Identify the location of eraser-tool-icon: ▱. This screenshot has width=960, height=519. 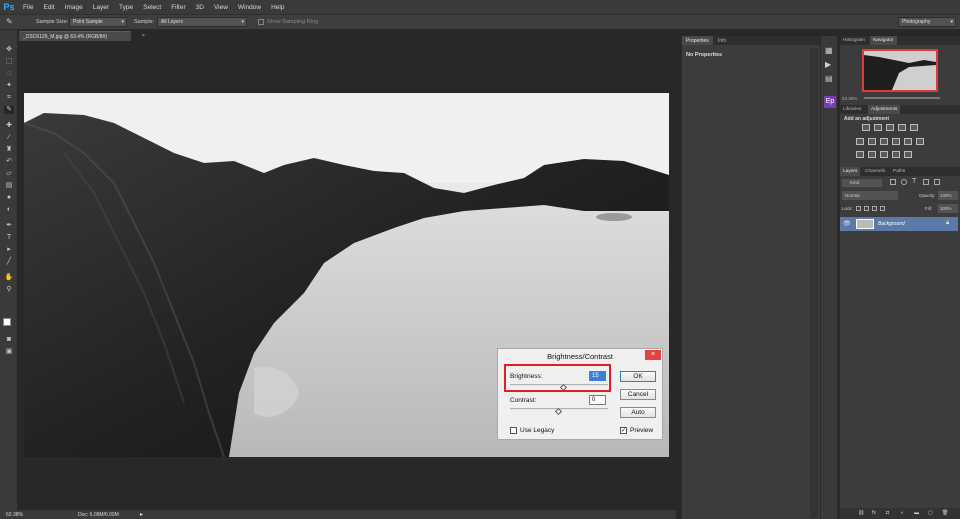
(9, 174).